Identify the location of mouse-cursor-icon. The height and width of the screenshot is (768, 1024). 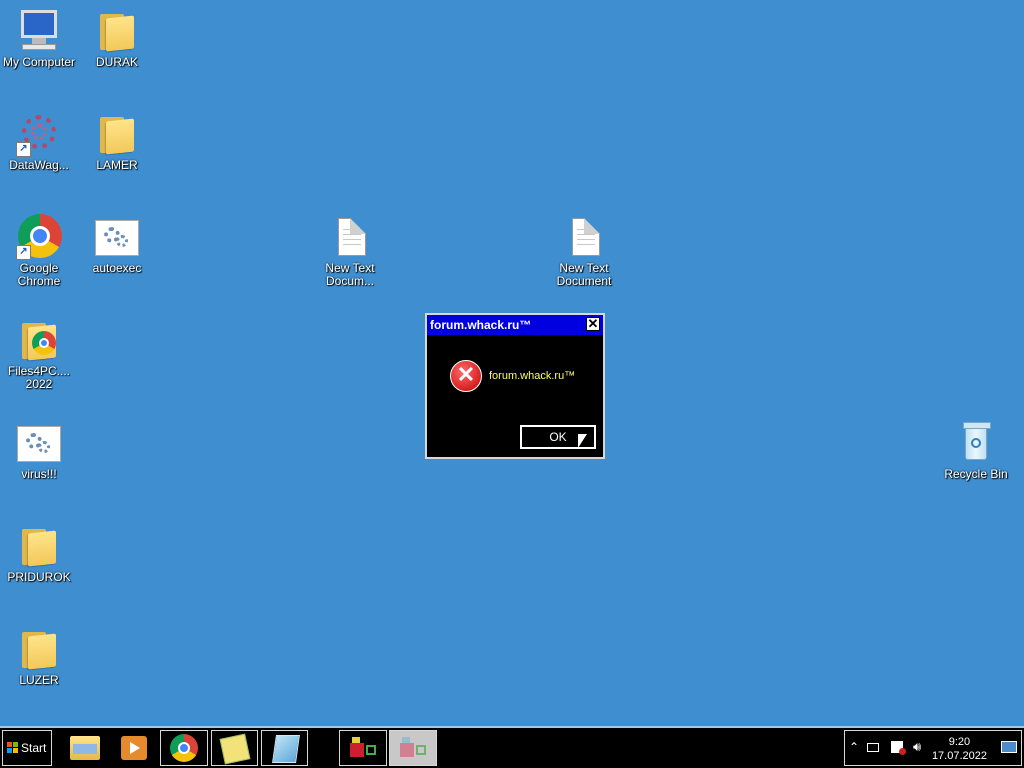
(582, 441).